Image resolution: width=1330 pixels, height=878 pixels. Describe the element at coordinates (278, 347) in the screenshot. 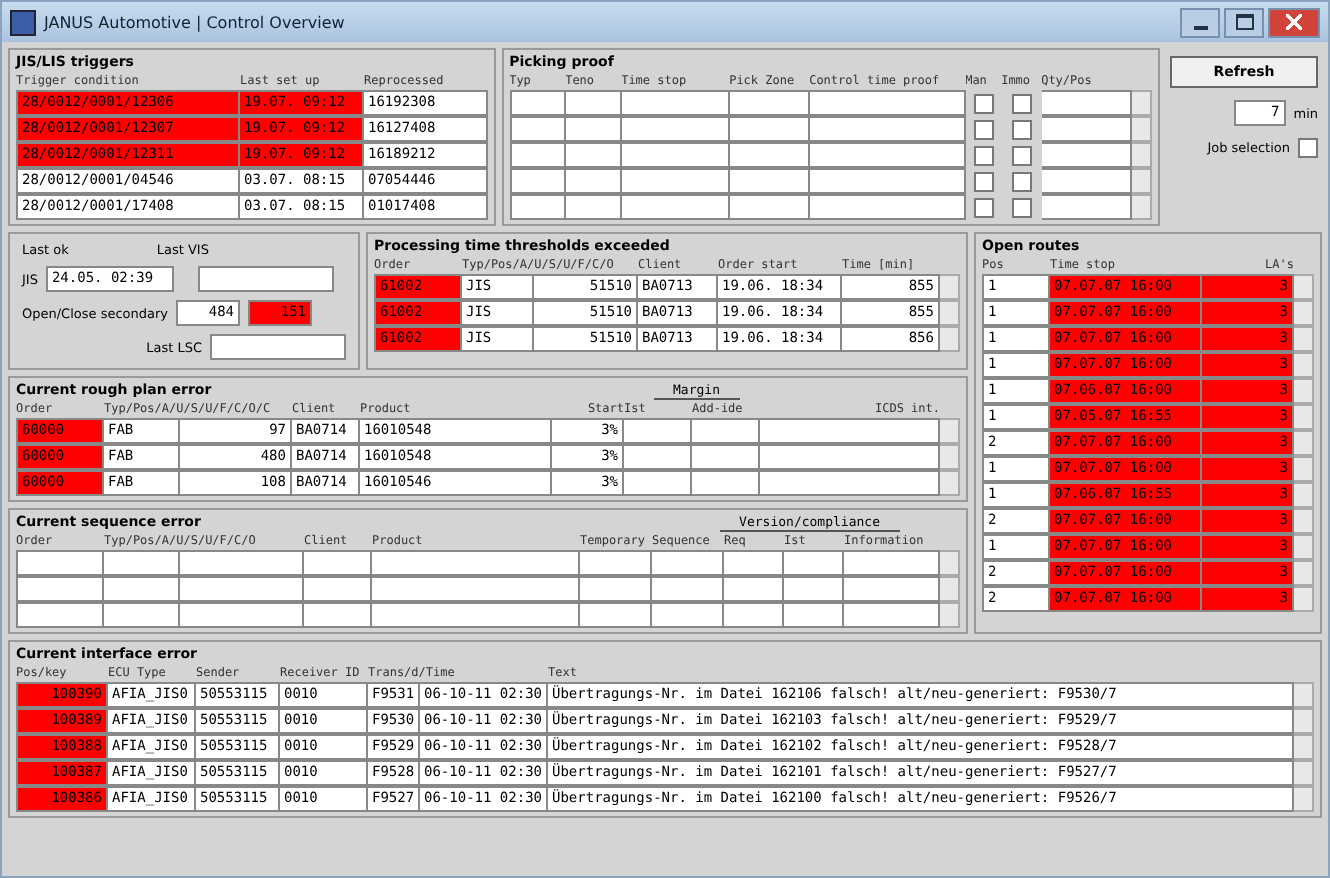

I see `last-lsc-field` at that location.